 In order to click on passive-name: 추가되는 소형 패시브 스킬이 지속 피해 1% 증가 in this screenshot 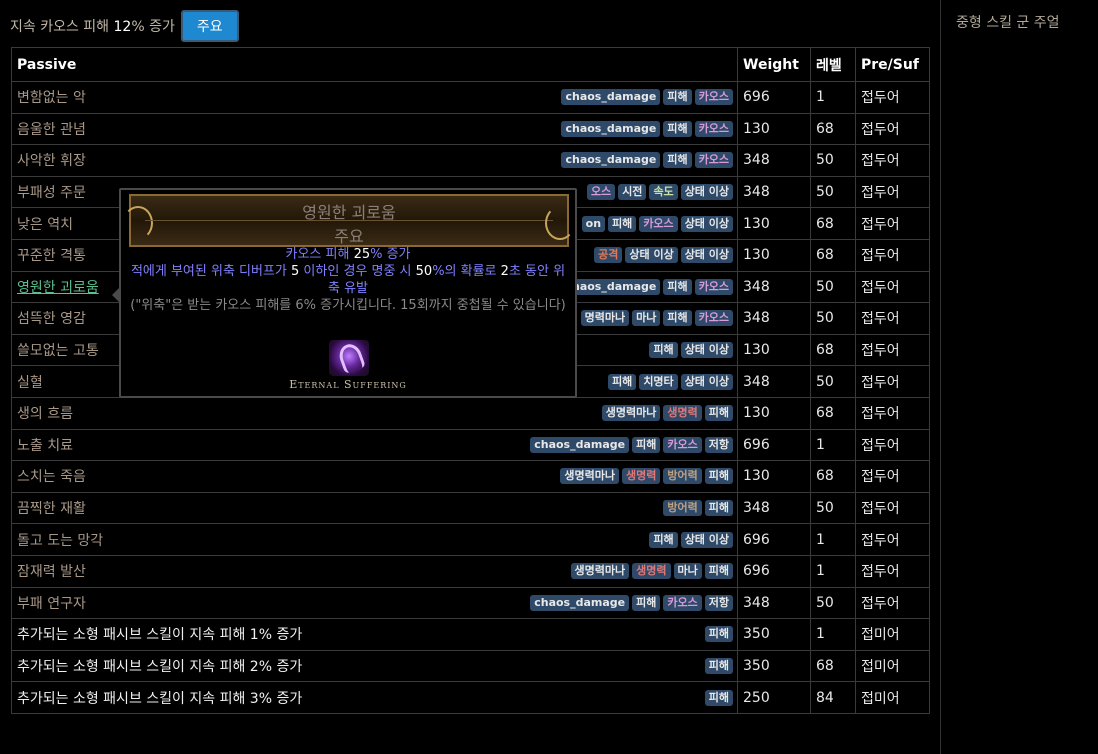, I will do `click(159, 635)`.